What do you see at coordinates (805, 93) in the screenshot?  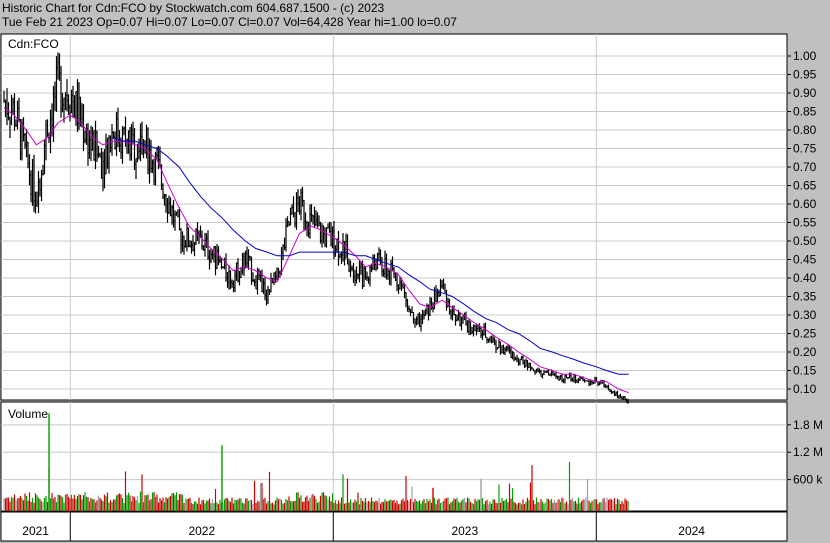 I see `price-tick-label: 0.90` at bounding box center [805, 93].